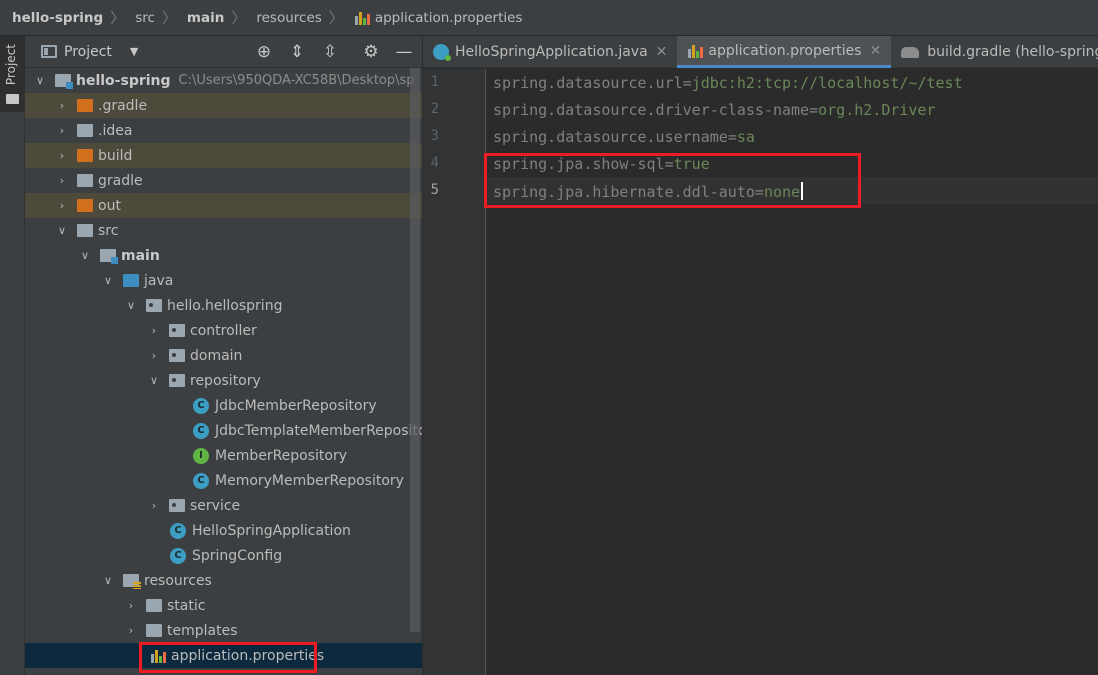 This screenshot has height=675, width=1098. I want to click on tab-application-properties: application.properties ✕, so click(784, 52).